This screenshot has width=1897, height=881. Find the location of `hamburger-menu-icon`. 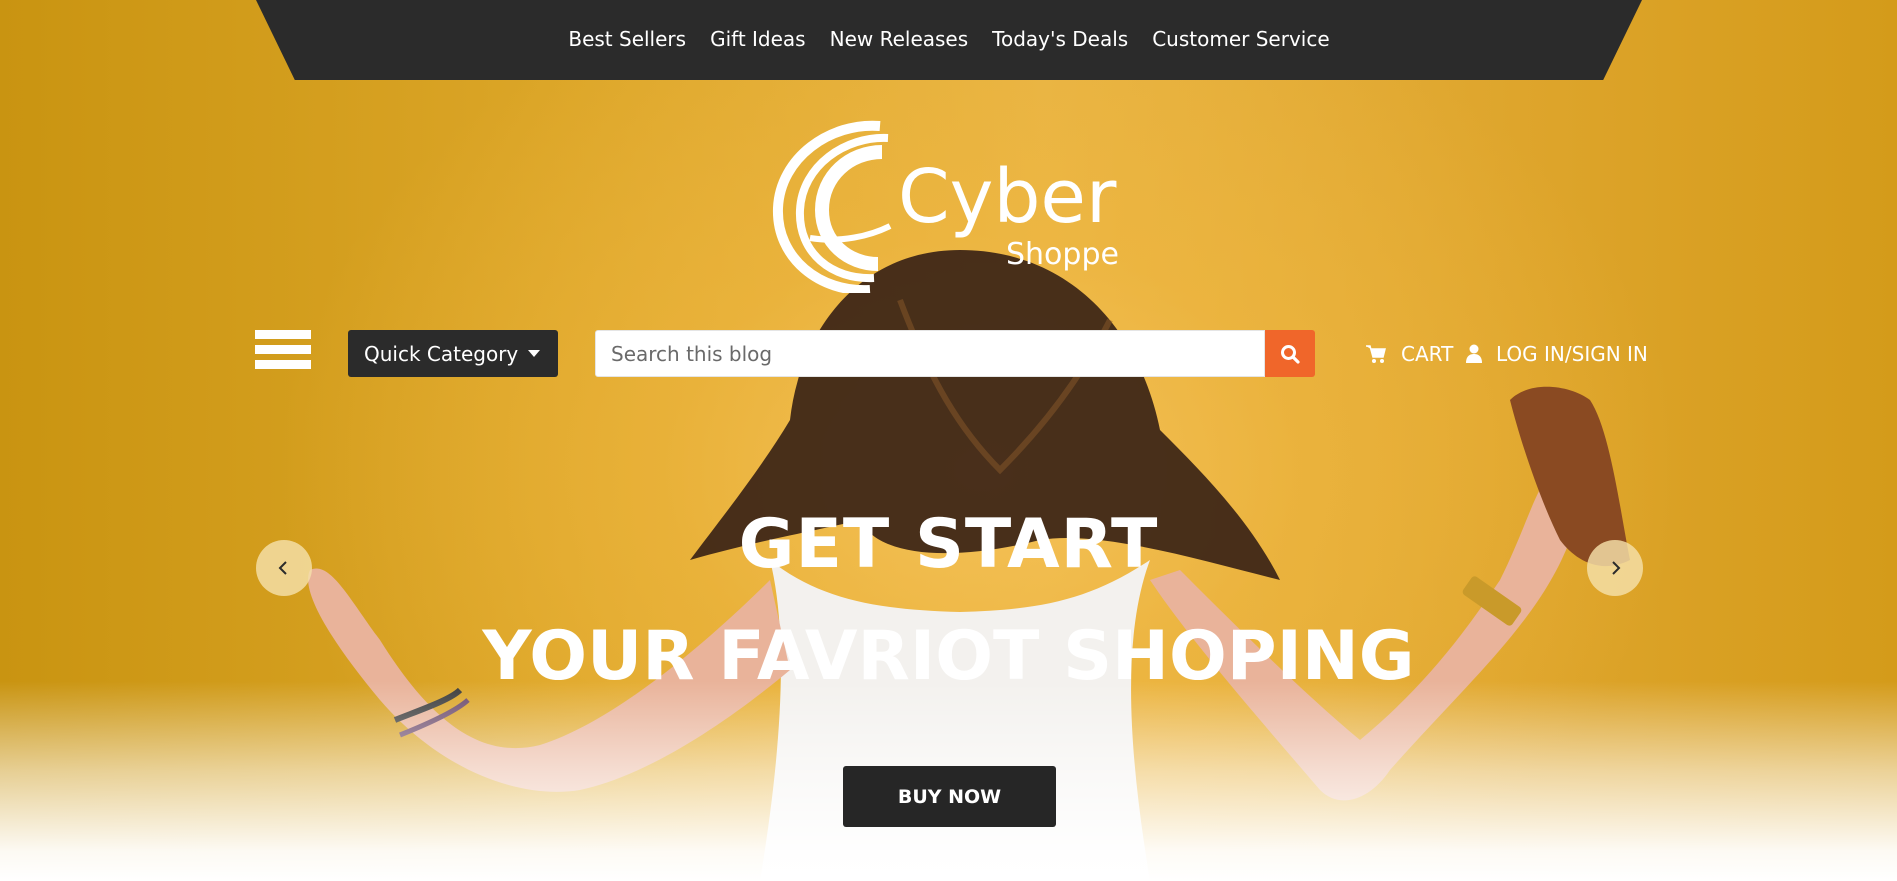

hamburger-menu-icon is located at coordinates (283, 353).